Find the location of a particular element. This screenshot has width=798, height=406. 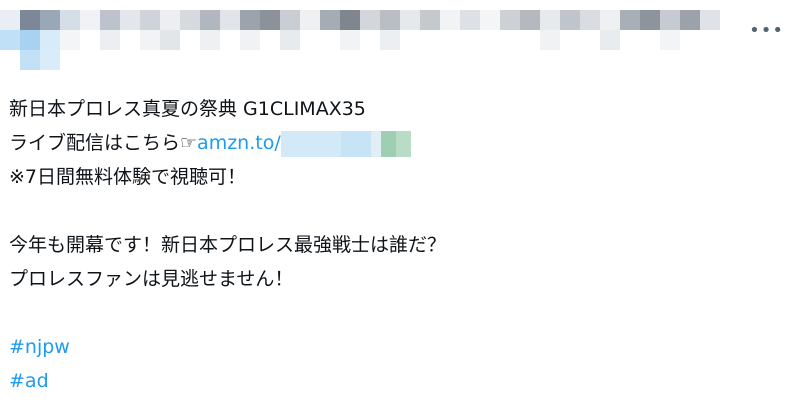

tweet-line-1: 新日本プロレス真夏の祭典 G1CLIMAX35 is located at coordinates (187, 109).